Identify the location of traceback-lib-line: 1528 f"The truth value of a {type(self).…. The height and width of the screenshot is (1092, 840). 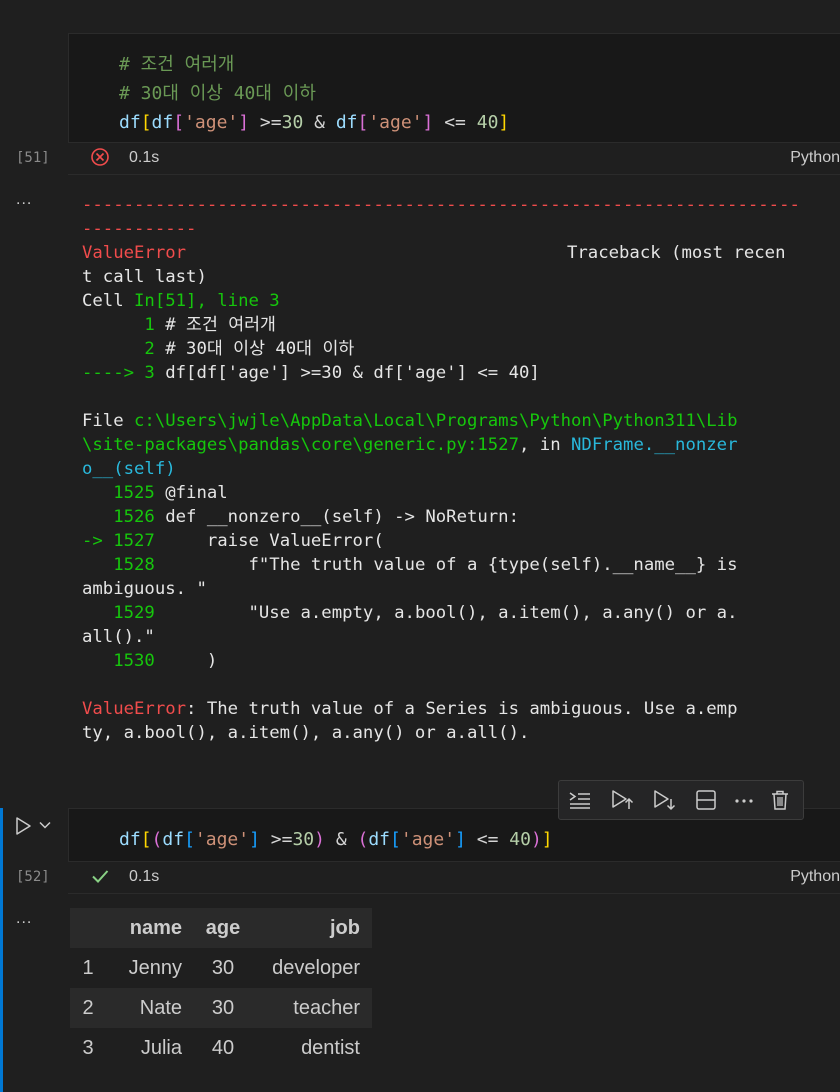
(410, 565).